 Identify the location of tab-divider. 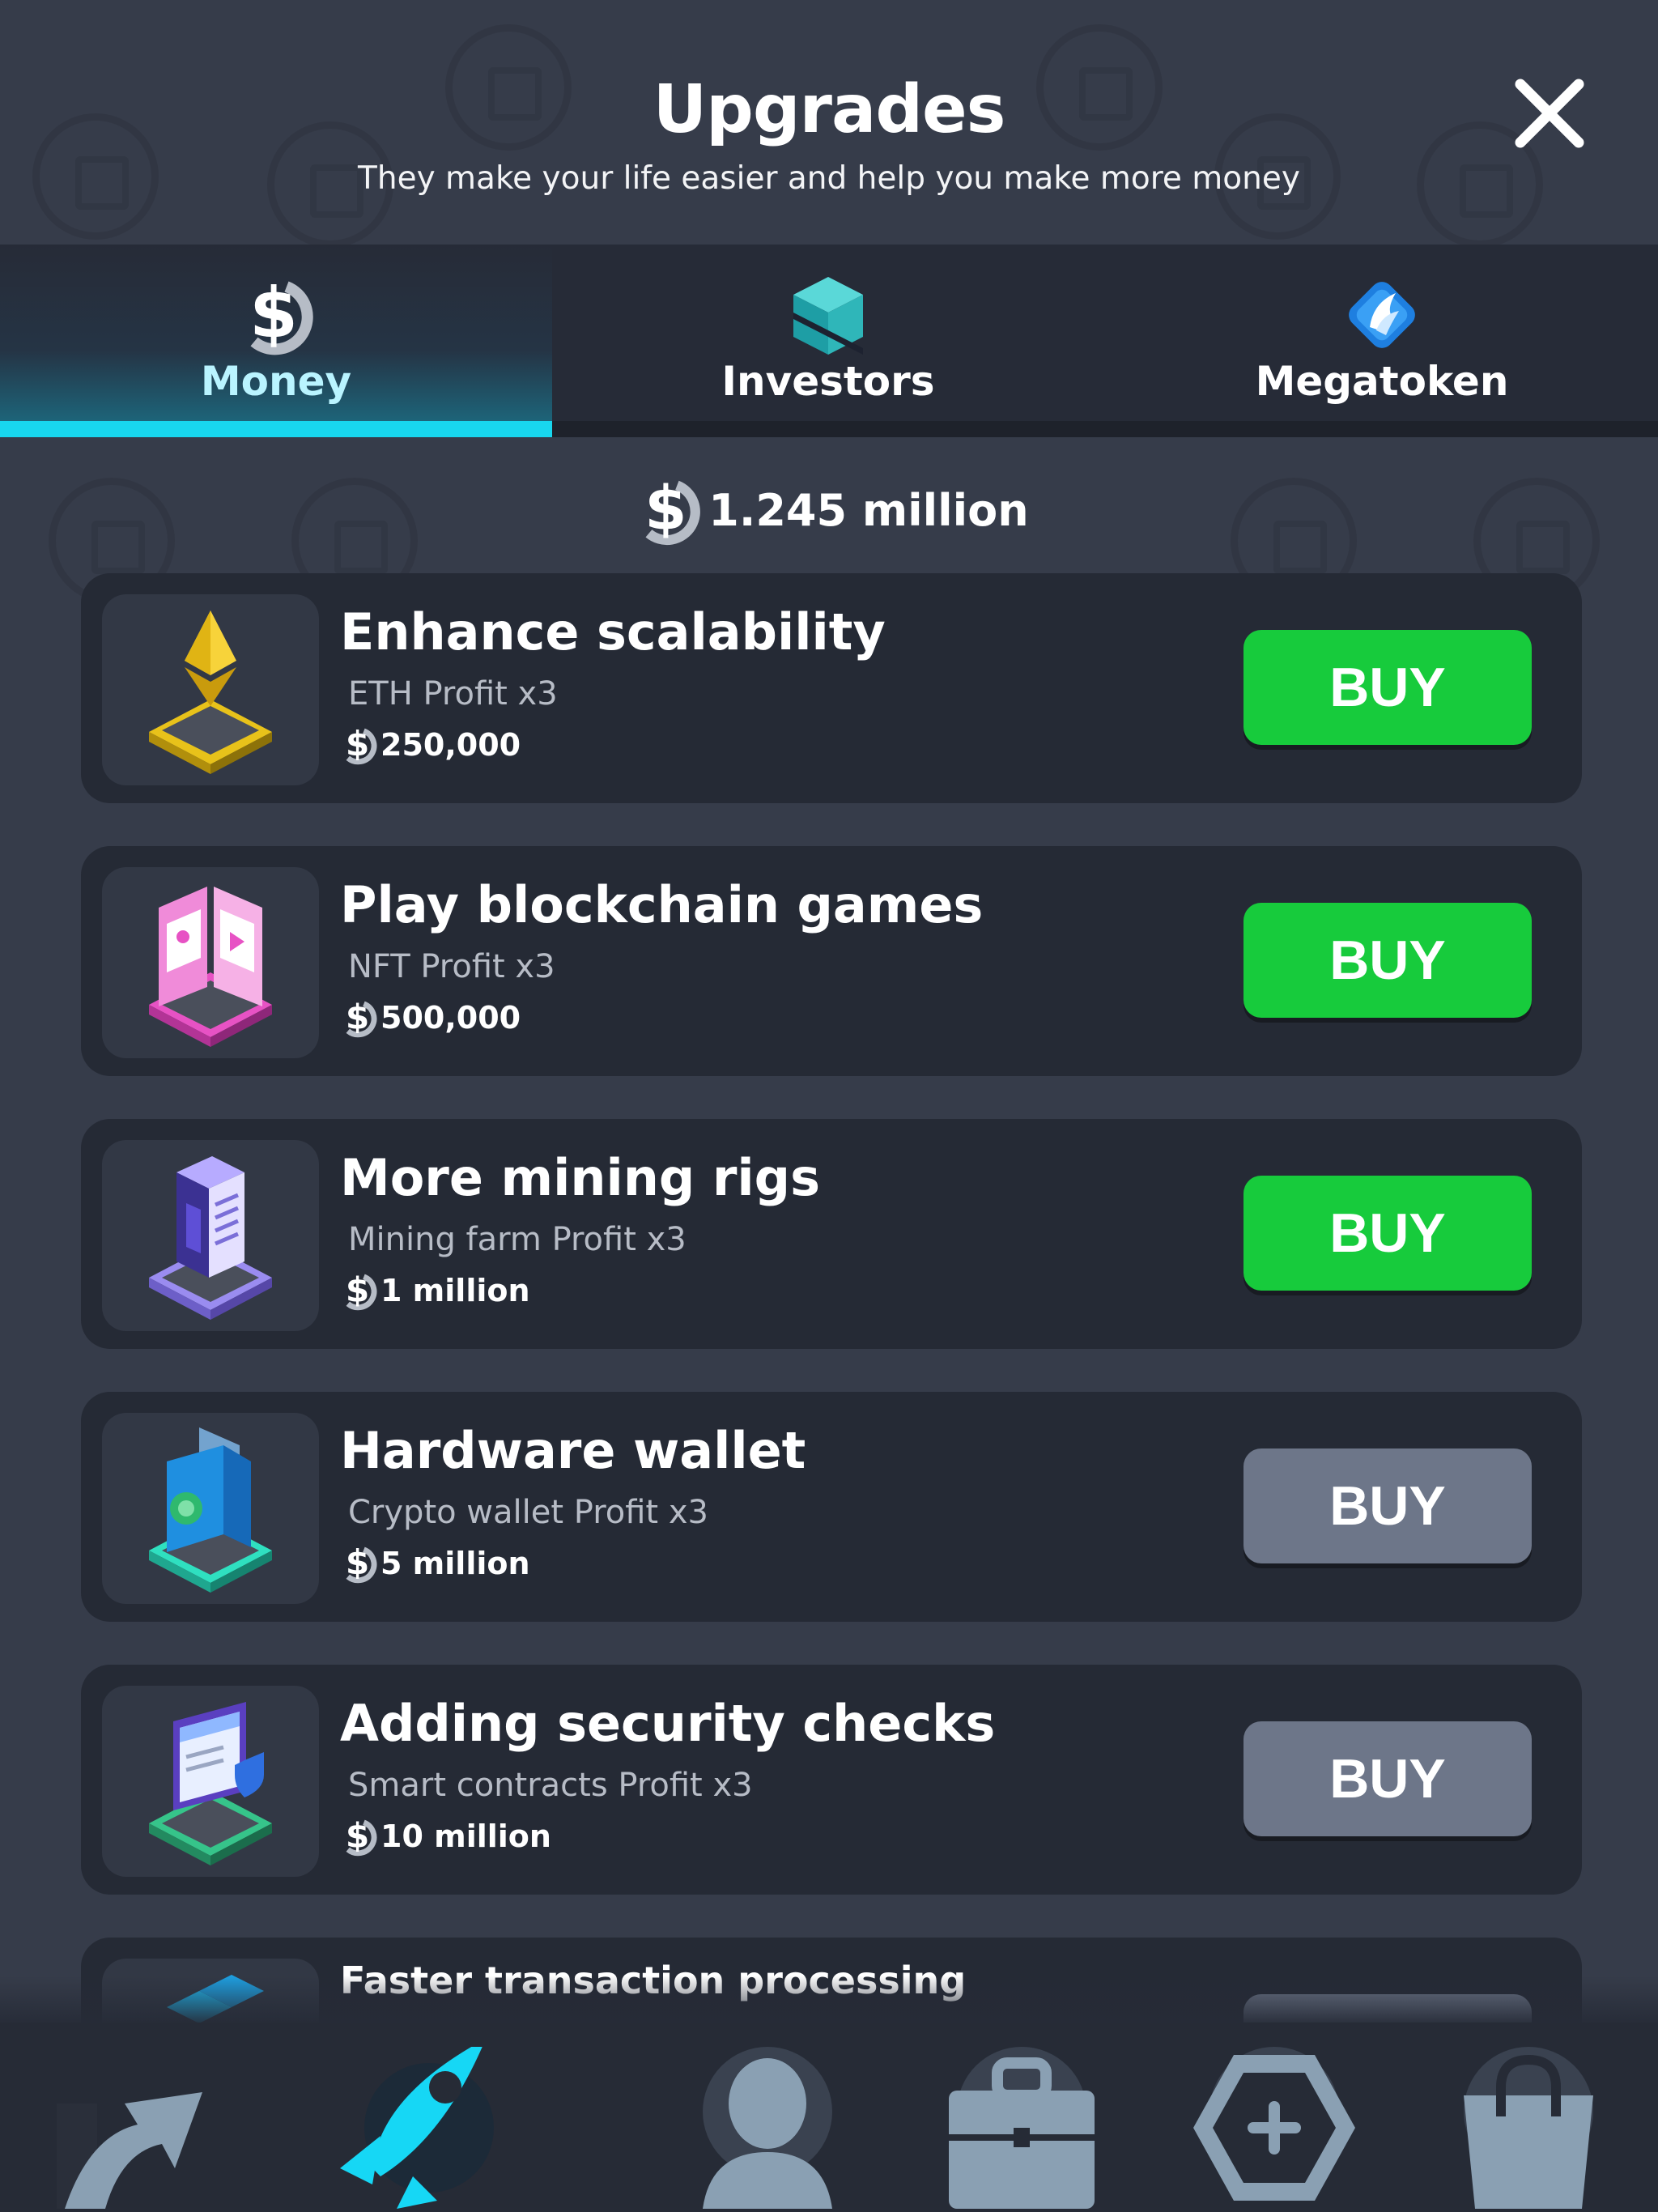
(1105, 429).